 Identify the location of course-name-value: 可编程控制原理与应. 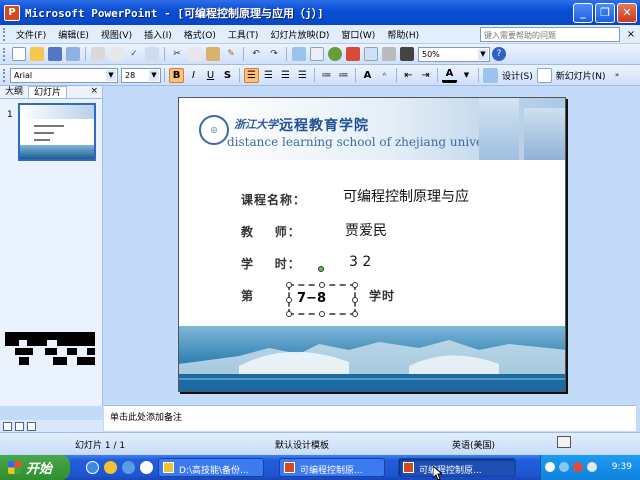
(406, 196).